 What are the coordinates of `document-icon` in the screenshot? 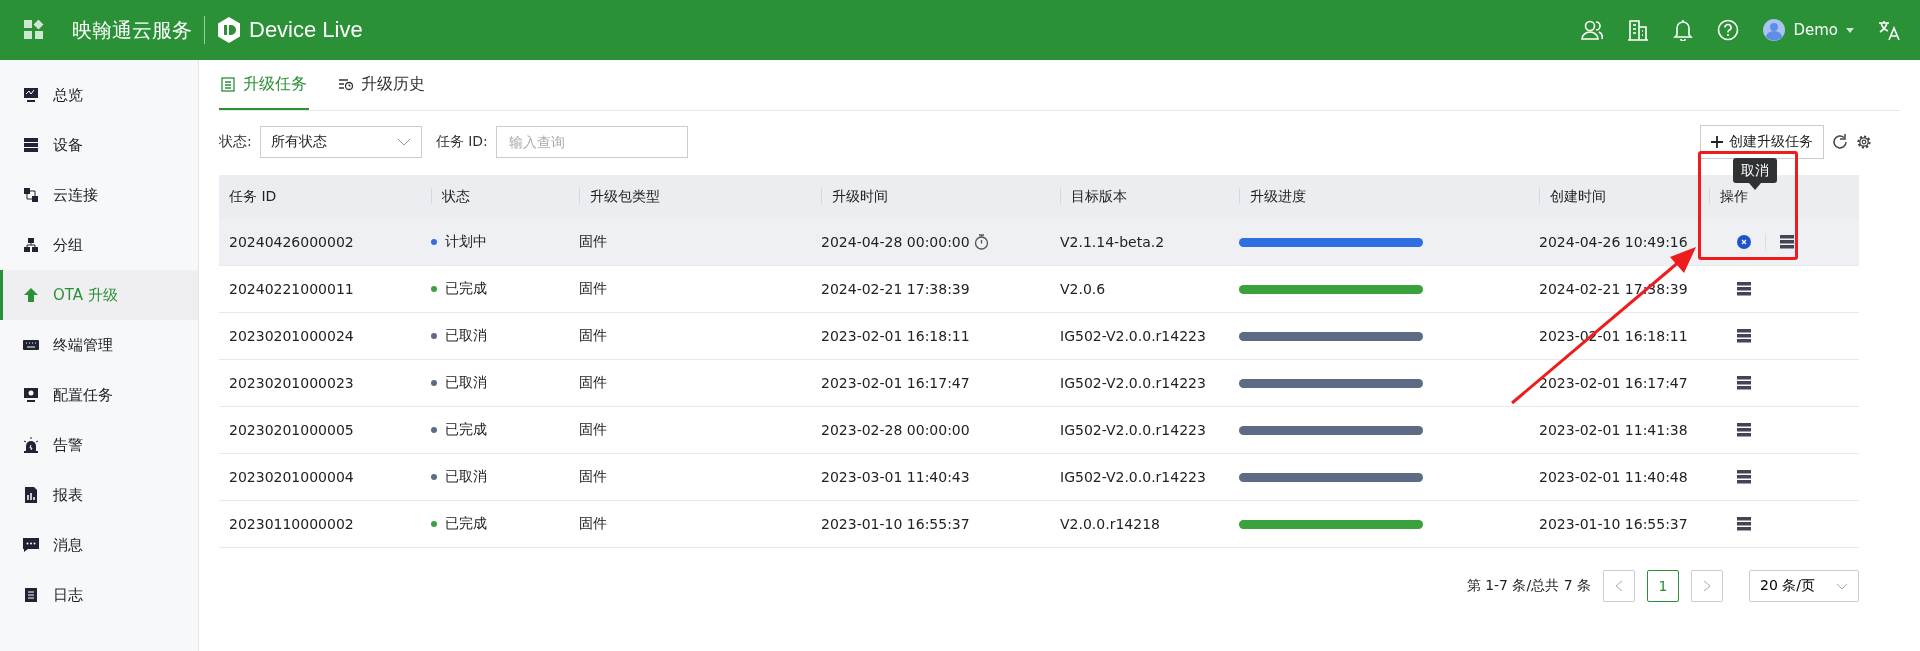 It's located at (31, 595).